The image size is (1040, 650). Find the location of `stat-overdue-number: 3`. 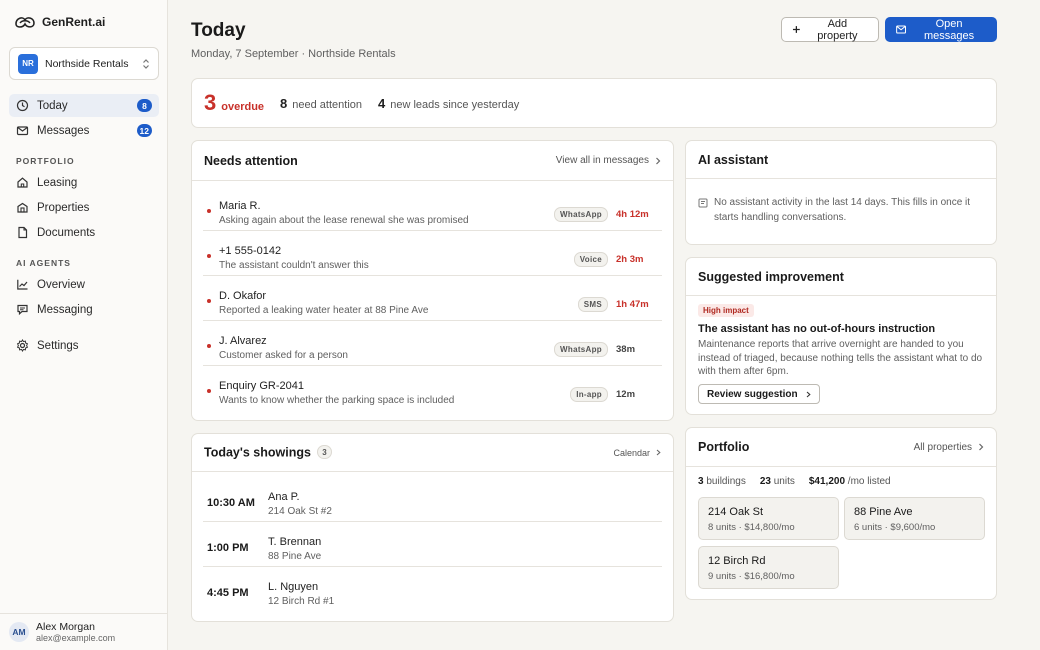

stat-overdue-number: 3 is located at coordinates (210, 102).